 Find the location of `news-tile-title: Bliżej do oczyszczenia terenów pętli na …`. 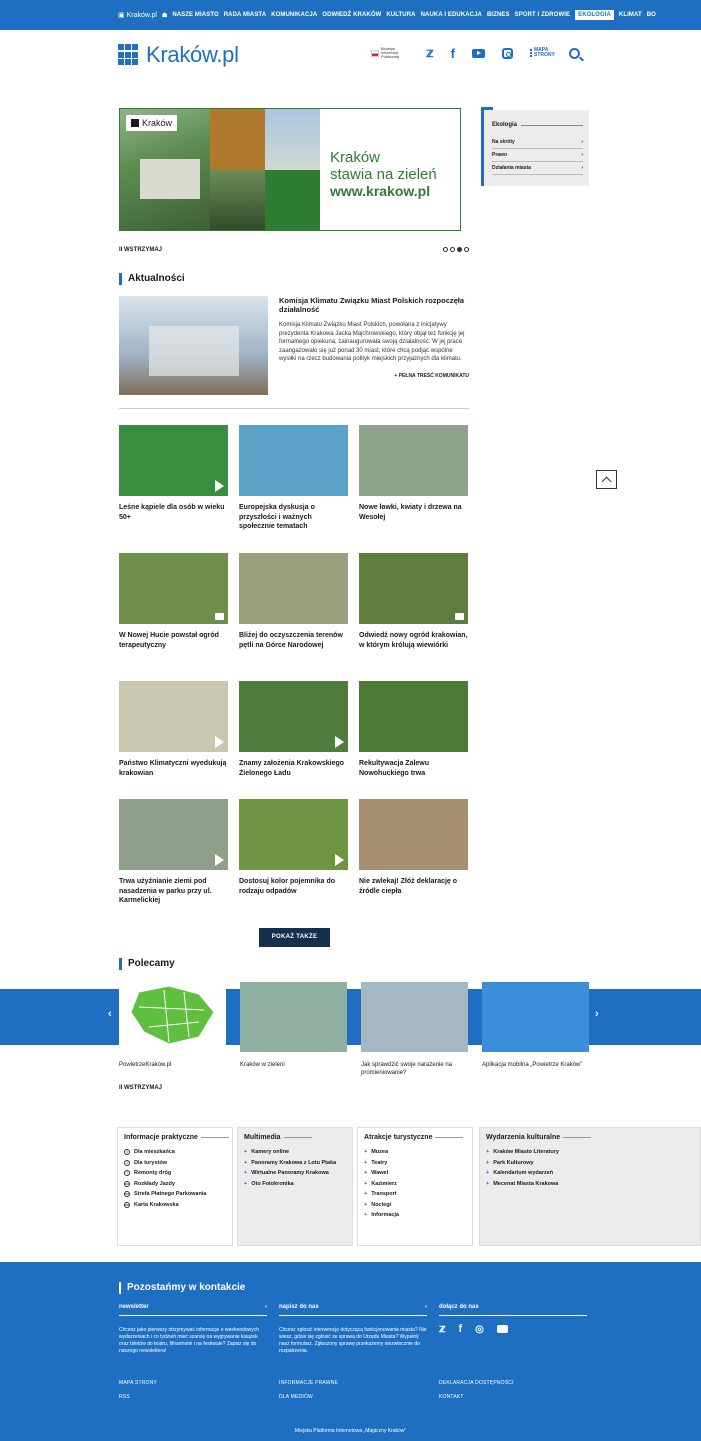

news-tile-title: Bliżej do oczyszczenia terenów pętli na … is located at coordinates (294, 640).